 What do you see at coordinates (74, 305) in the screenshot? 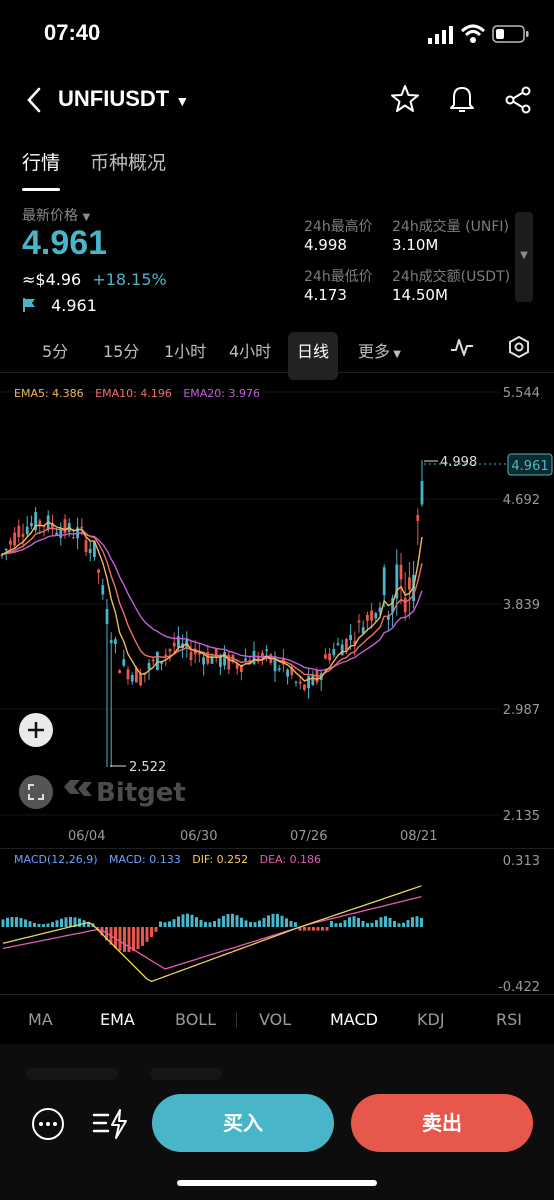
I see `mark-price: 4.961` at bounding box center [74, 305].